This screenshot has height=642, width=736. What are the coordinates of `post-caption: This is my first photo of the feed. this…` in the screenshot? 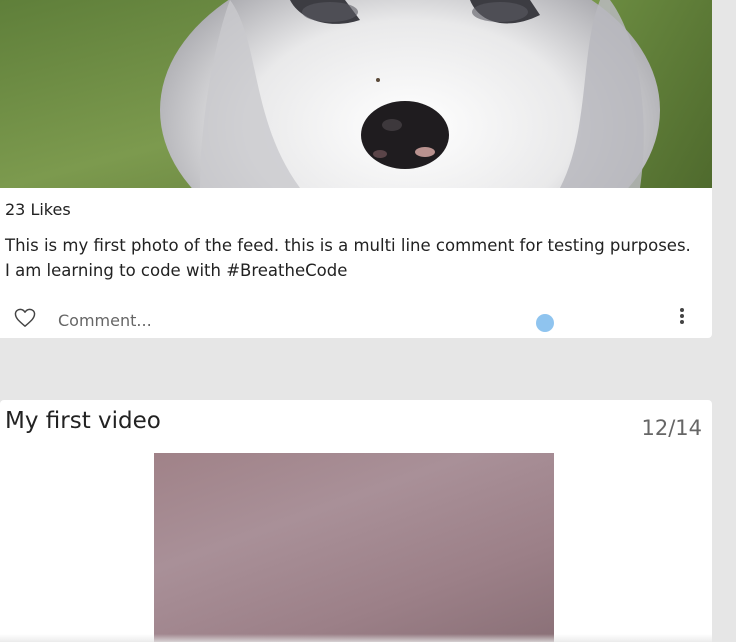 It's located at (355, 258).